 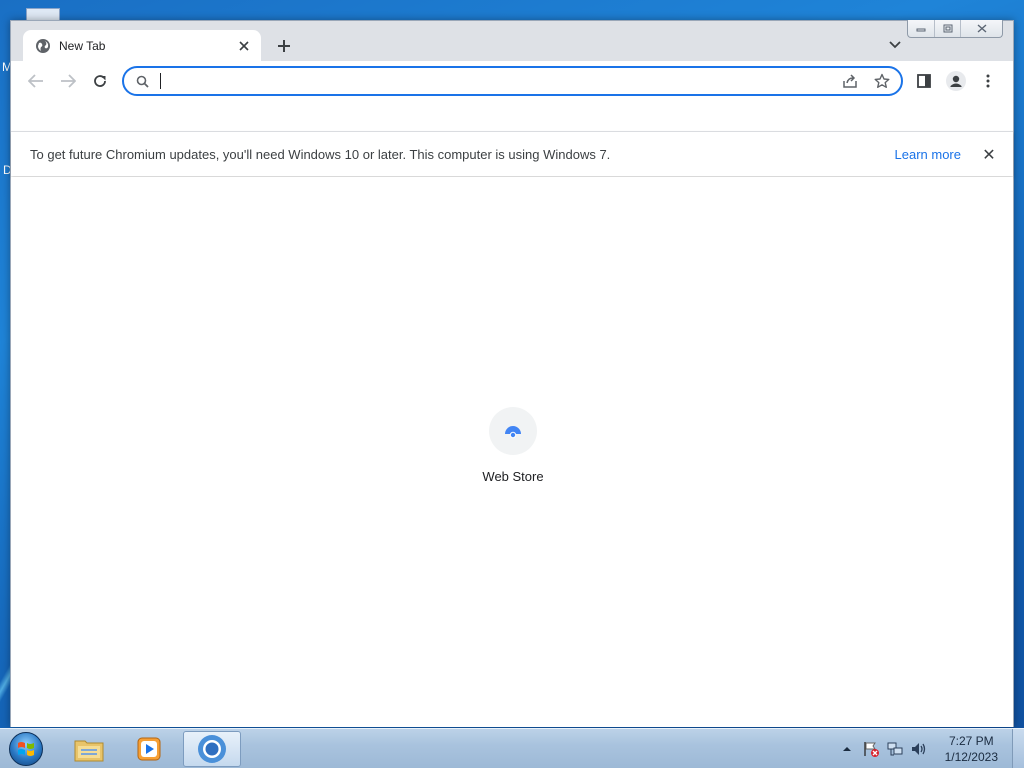 What do you see at coordinates (921, 28) in the screenshot?
I see `minimize-icon` at bounding box center [921, 28].